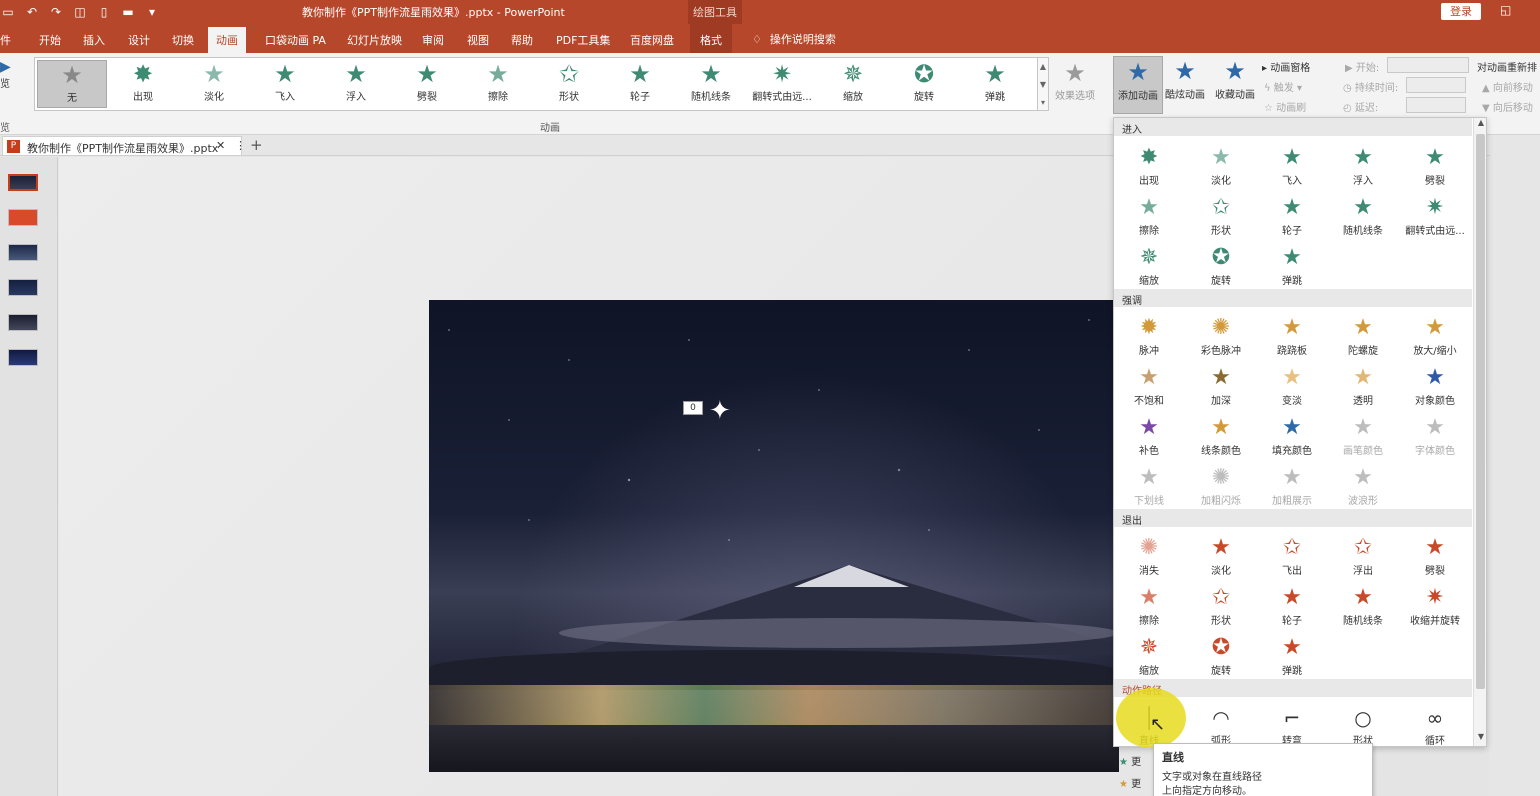 This screenshot has height=796, width=1540. What do you see at coordinates (295, 40) in the screenshot?
I see `tab-pocket-animation: 口袋动画 PA` at bounding box center [295, 40].